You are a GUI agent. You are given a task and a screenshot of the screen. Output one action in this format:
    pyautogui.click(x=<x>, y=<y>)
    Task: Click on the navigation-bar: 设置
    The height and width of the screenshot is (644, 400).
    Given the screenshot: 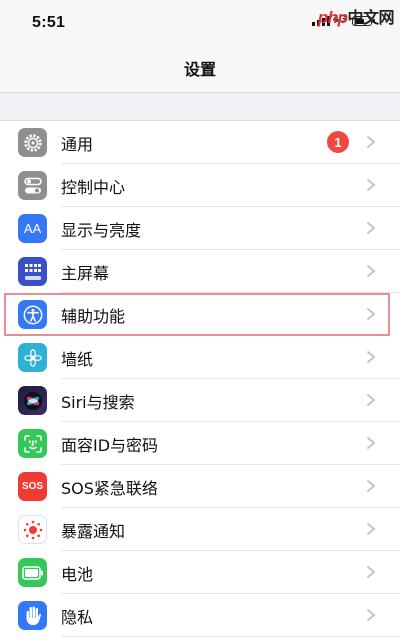 What is the action you would take?
    pyautogui.click(x=200, y=68)
    